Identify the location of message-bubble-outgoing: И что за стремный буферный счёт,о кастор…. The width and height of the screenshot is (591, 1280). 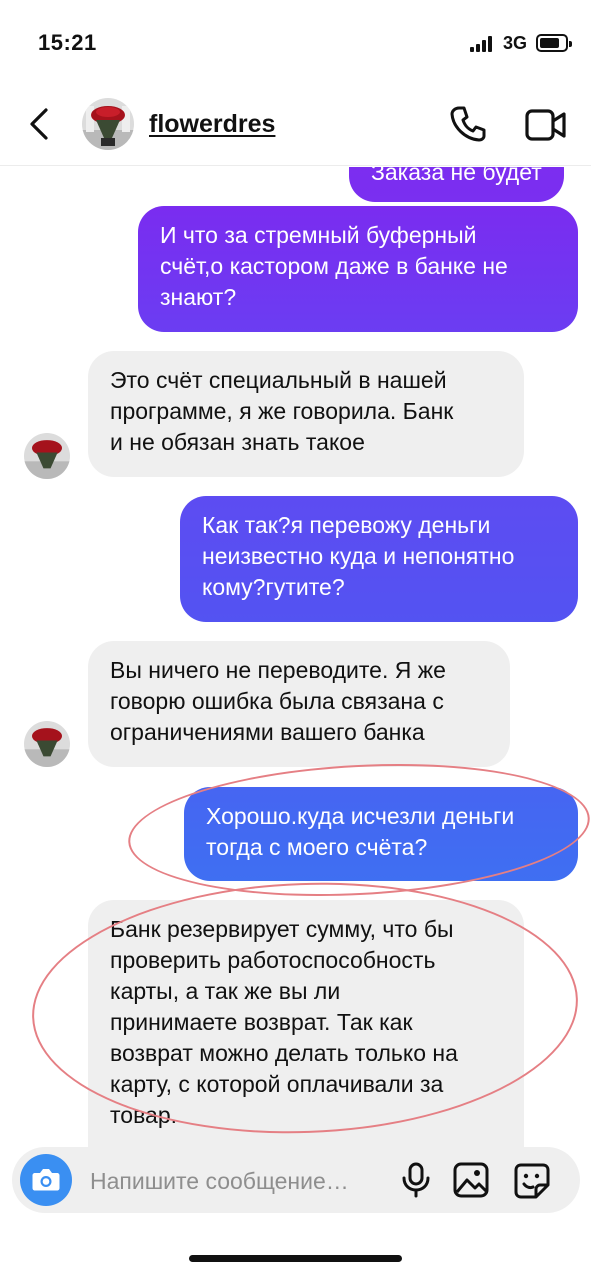
(358, 269).